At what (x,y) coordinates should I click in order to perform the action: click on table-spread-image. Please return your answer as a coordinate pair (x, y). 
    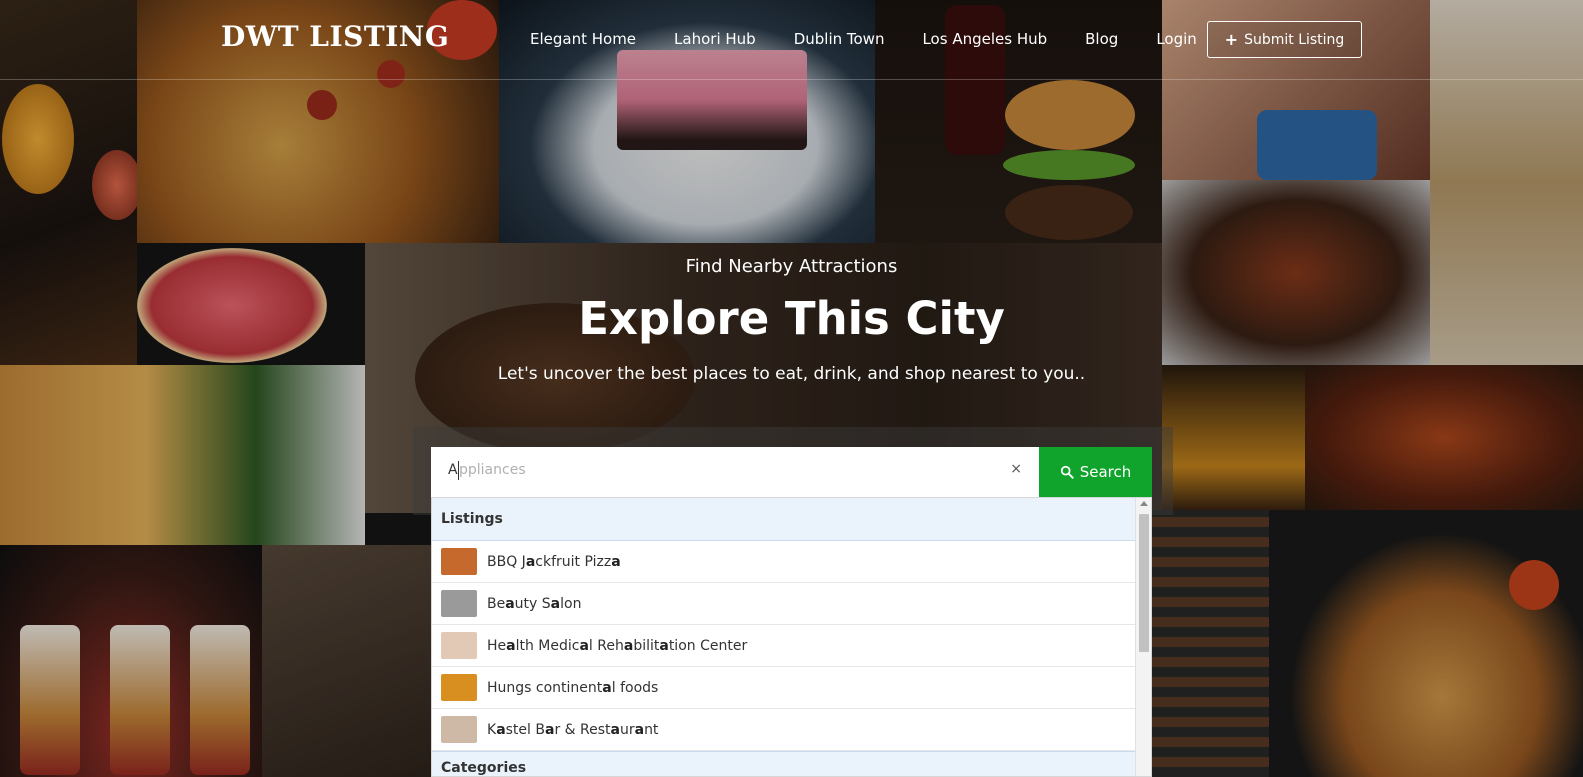
    Looking at the image, I should click on (347, 661).